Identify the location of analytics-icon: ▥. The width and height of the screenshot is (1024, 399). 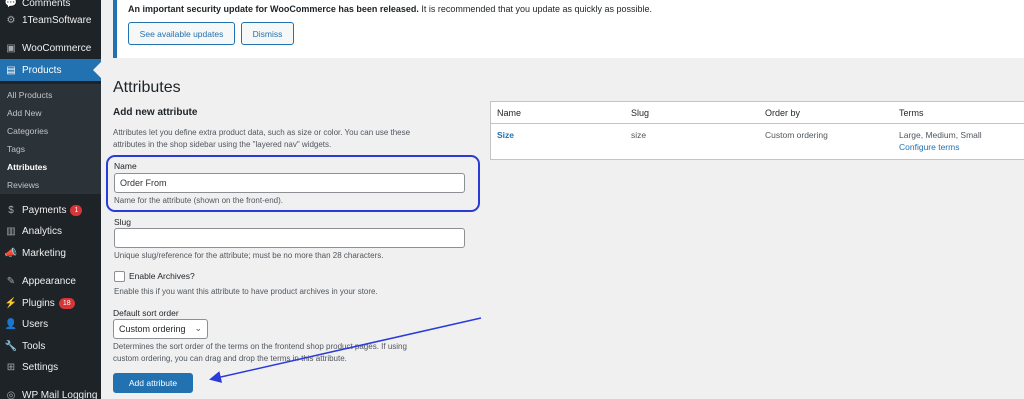
(11, 231).